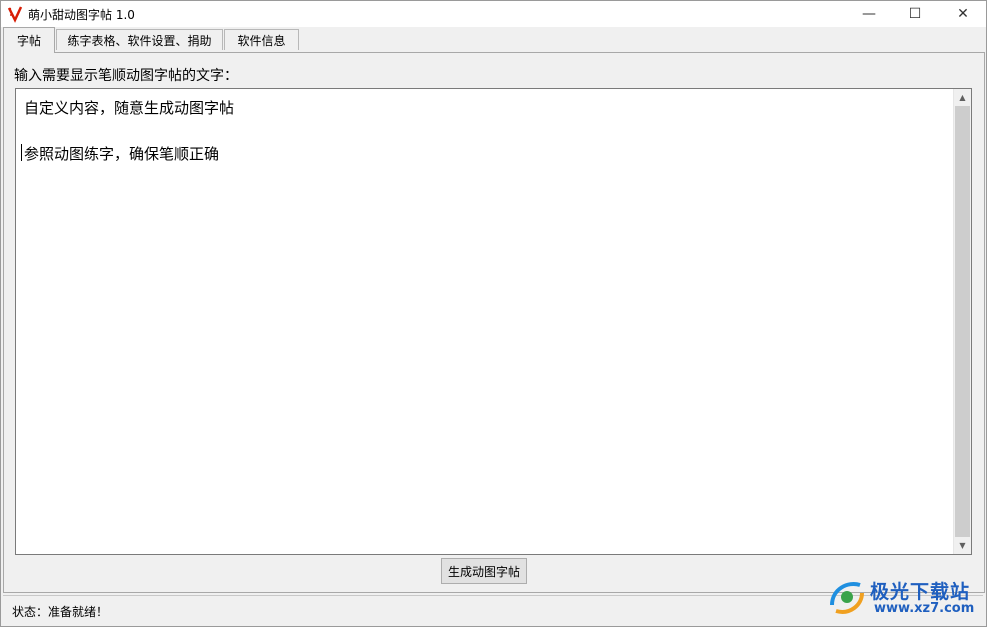 Image resolution: width=987 pixels, height=627 pixels. I want to click on vertical-scrollbar: ▲ ▼, so click(962, 321).